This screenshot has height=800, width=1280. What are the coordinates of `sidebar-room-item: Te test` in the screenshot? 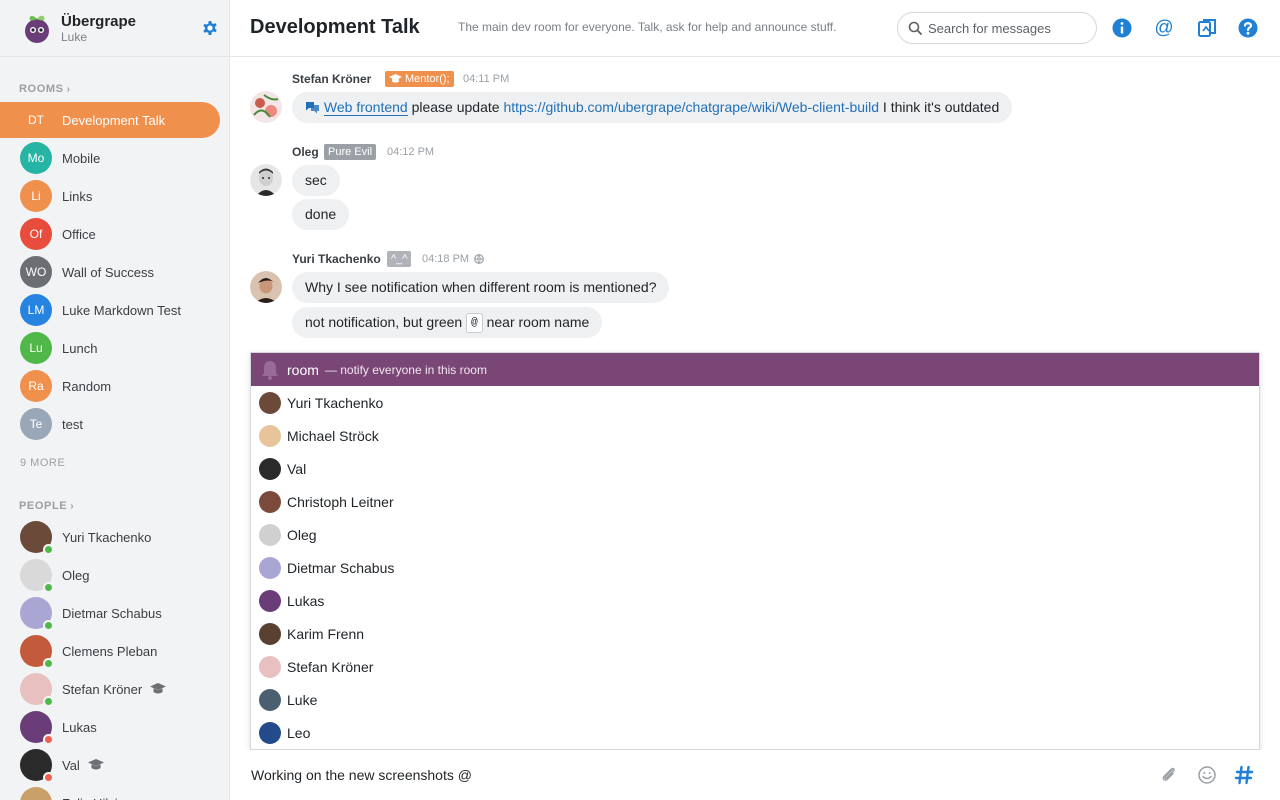 It's located at (110, 424).